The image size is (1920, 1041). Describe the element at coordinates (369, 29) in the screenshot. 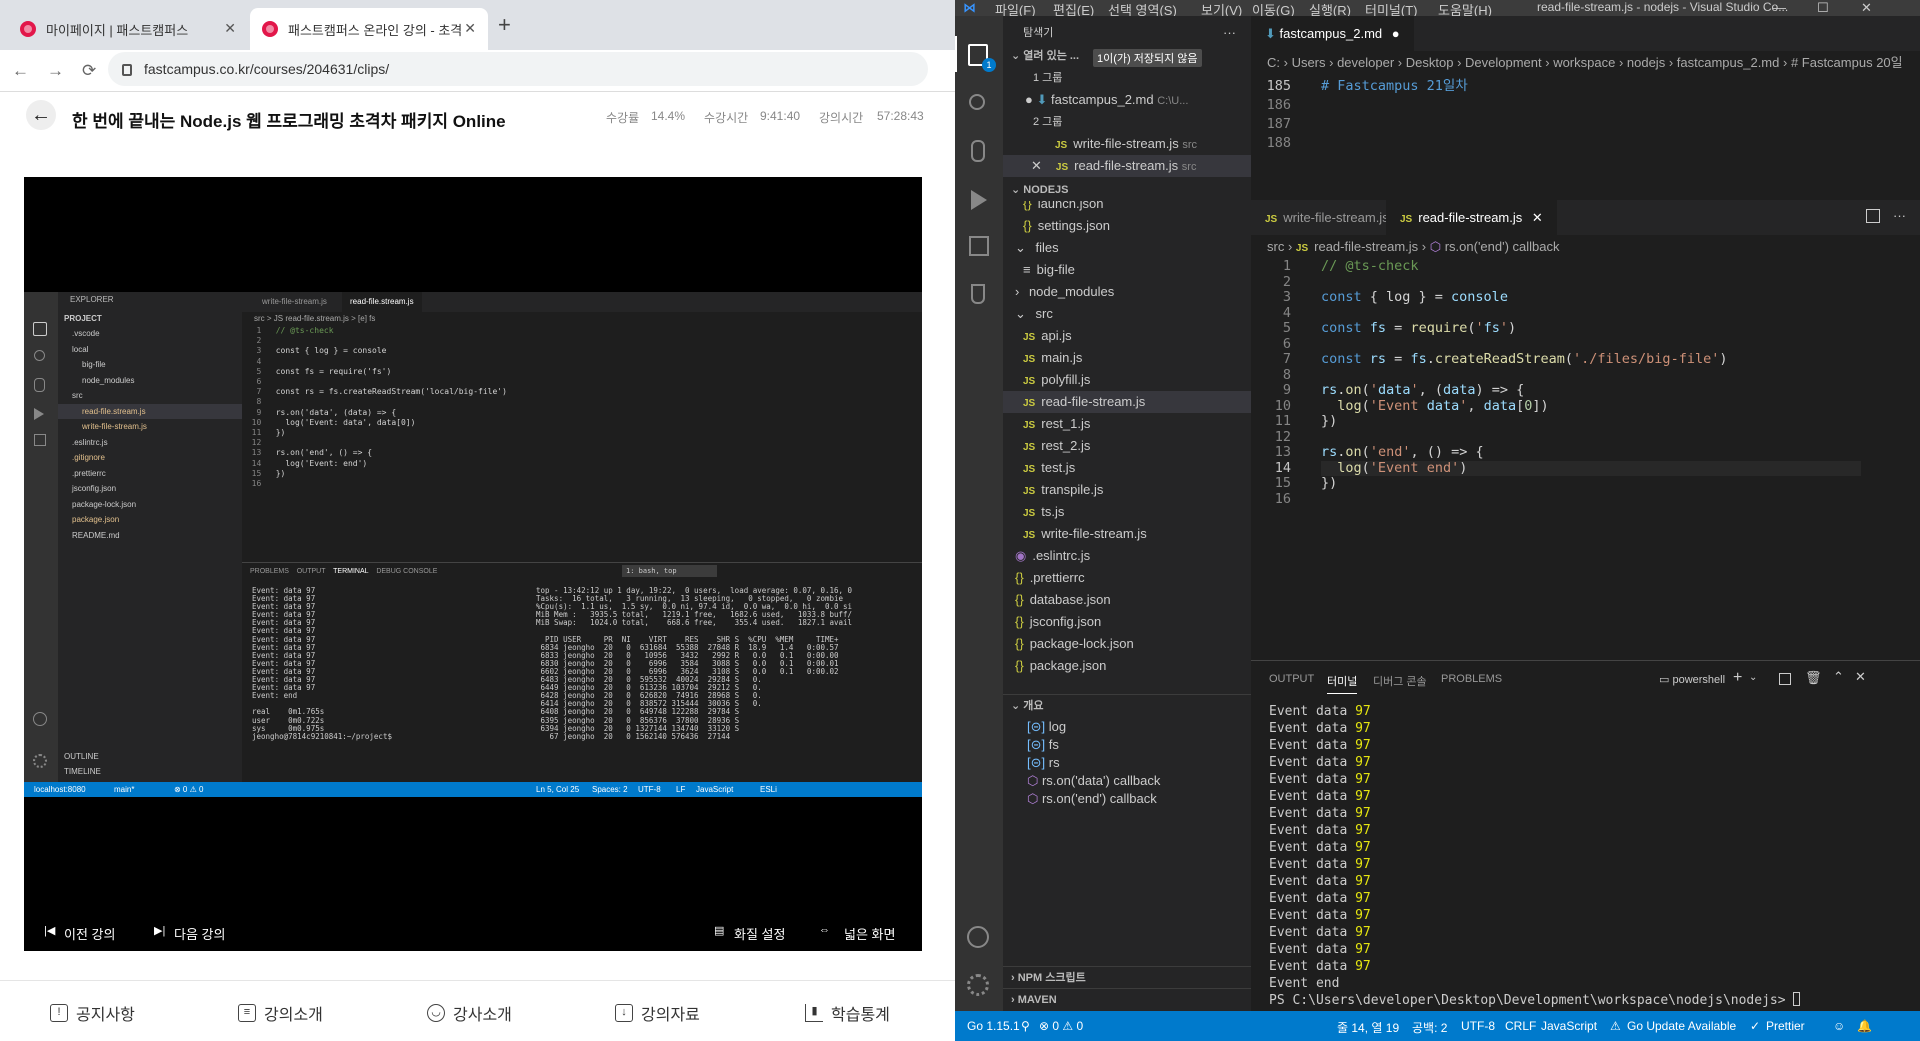

I see `browser-tab-lecture: 패스트캠퍼스 온라인 강의 - 초격 ✕` at that location.